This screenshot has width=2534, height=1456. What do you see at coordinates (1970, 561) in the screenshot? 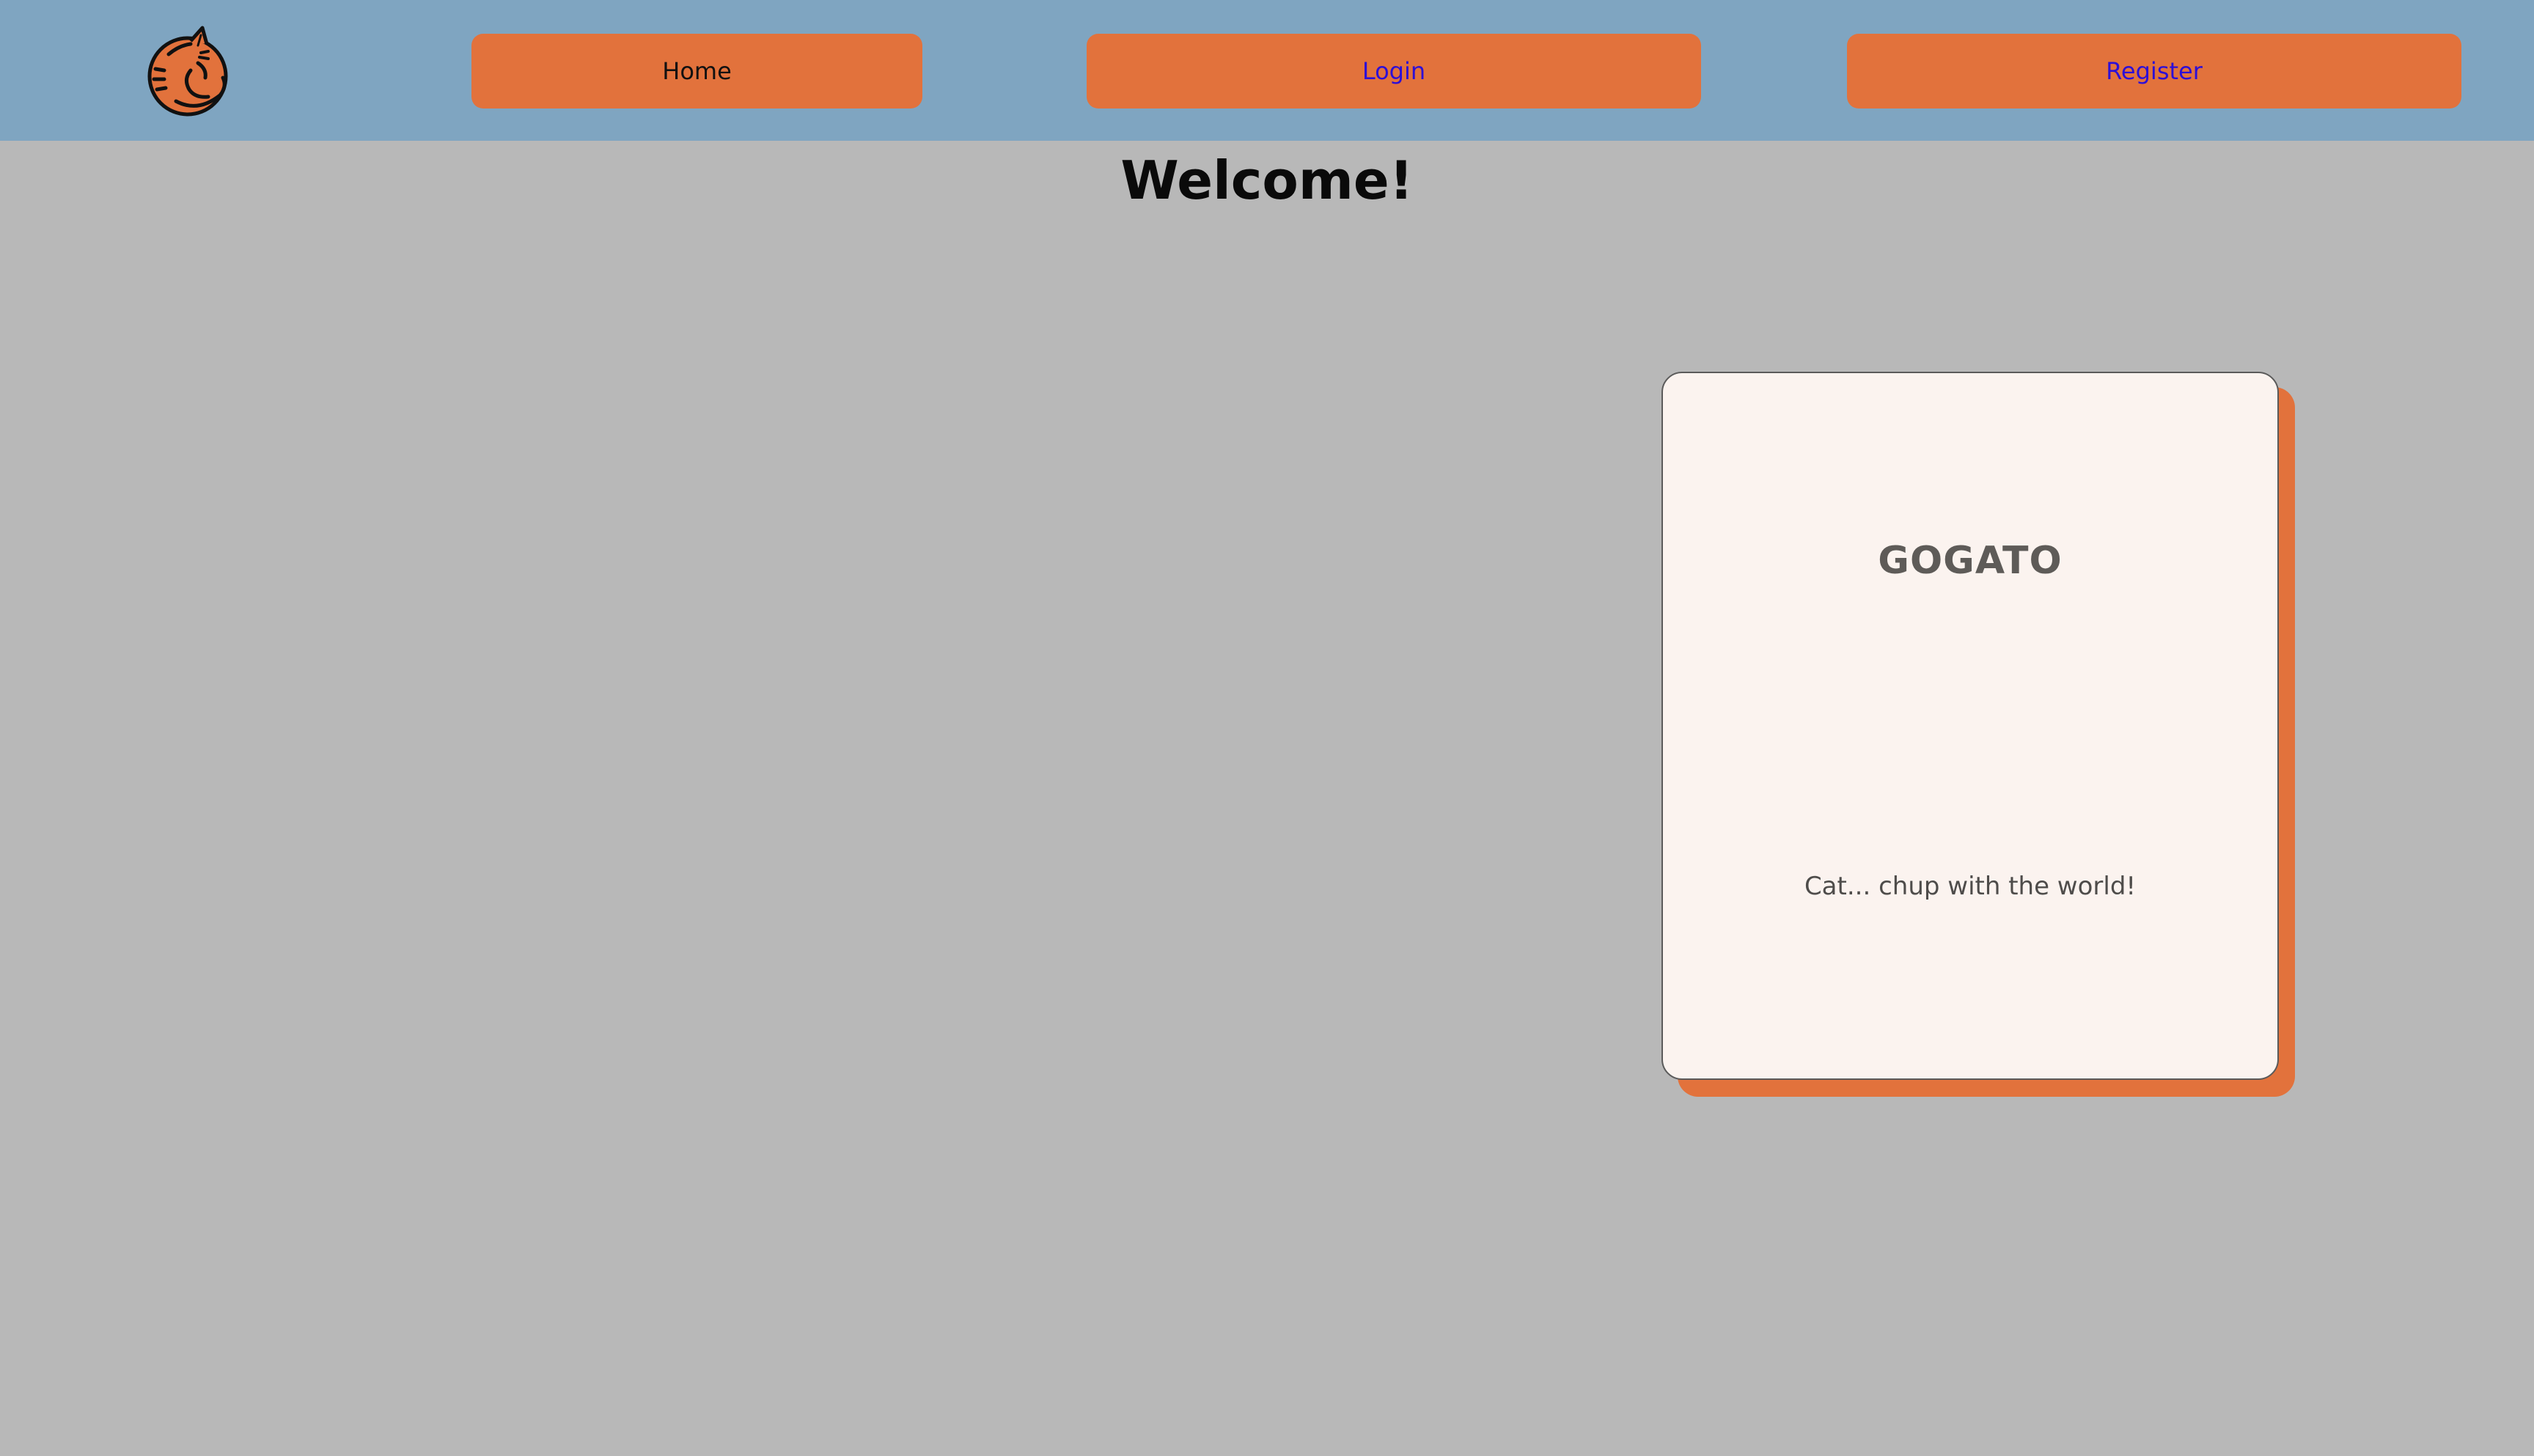
I see `card-title: GOGATO` at bounding box center [1970, 561].